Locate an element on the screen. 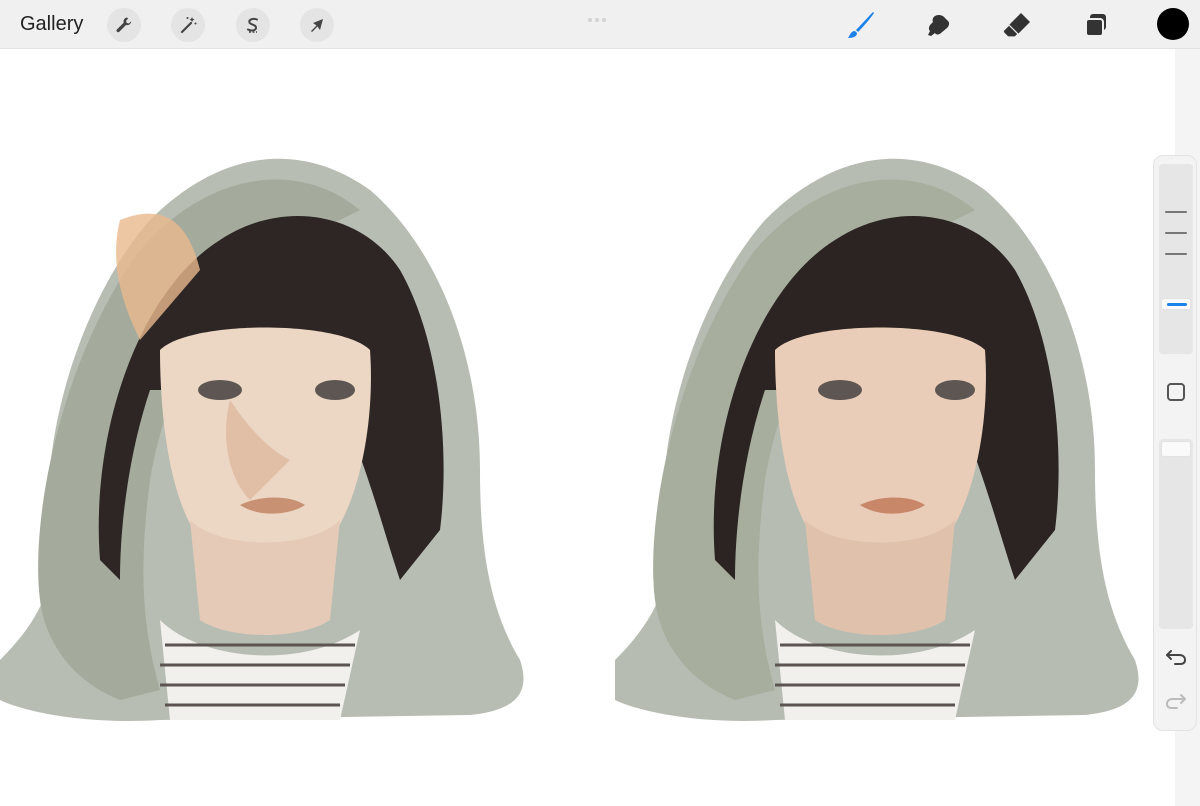  modify-square-icon is located at coordinates (1176, 392).